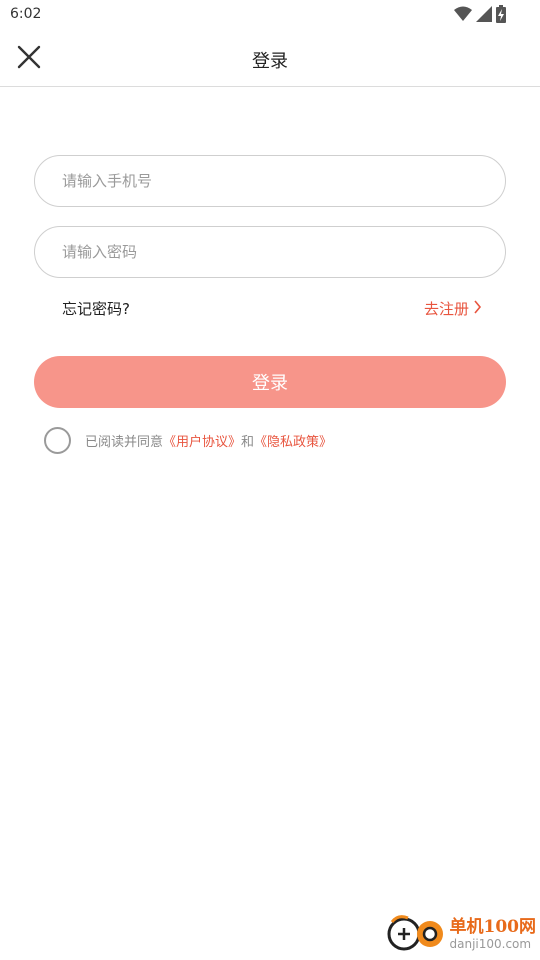 This screenshot has width=540, height=960. I want to click on watermark: 单机100网 danji100.com, so click(460, 934).